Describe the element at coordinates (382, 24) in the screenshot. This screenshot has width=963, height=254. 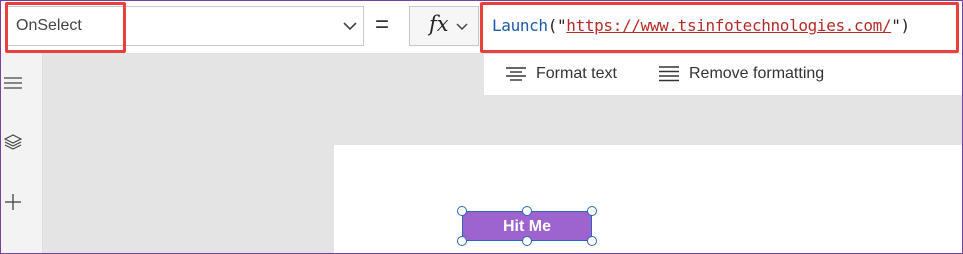
I see `equals-sign: =` at that location.